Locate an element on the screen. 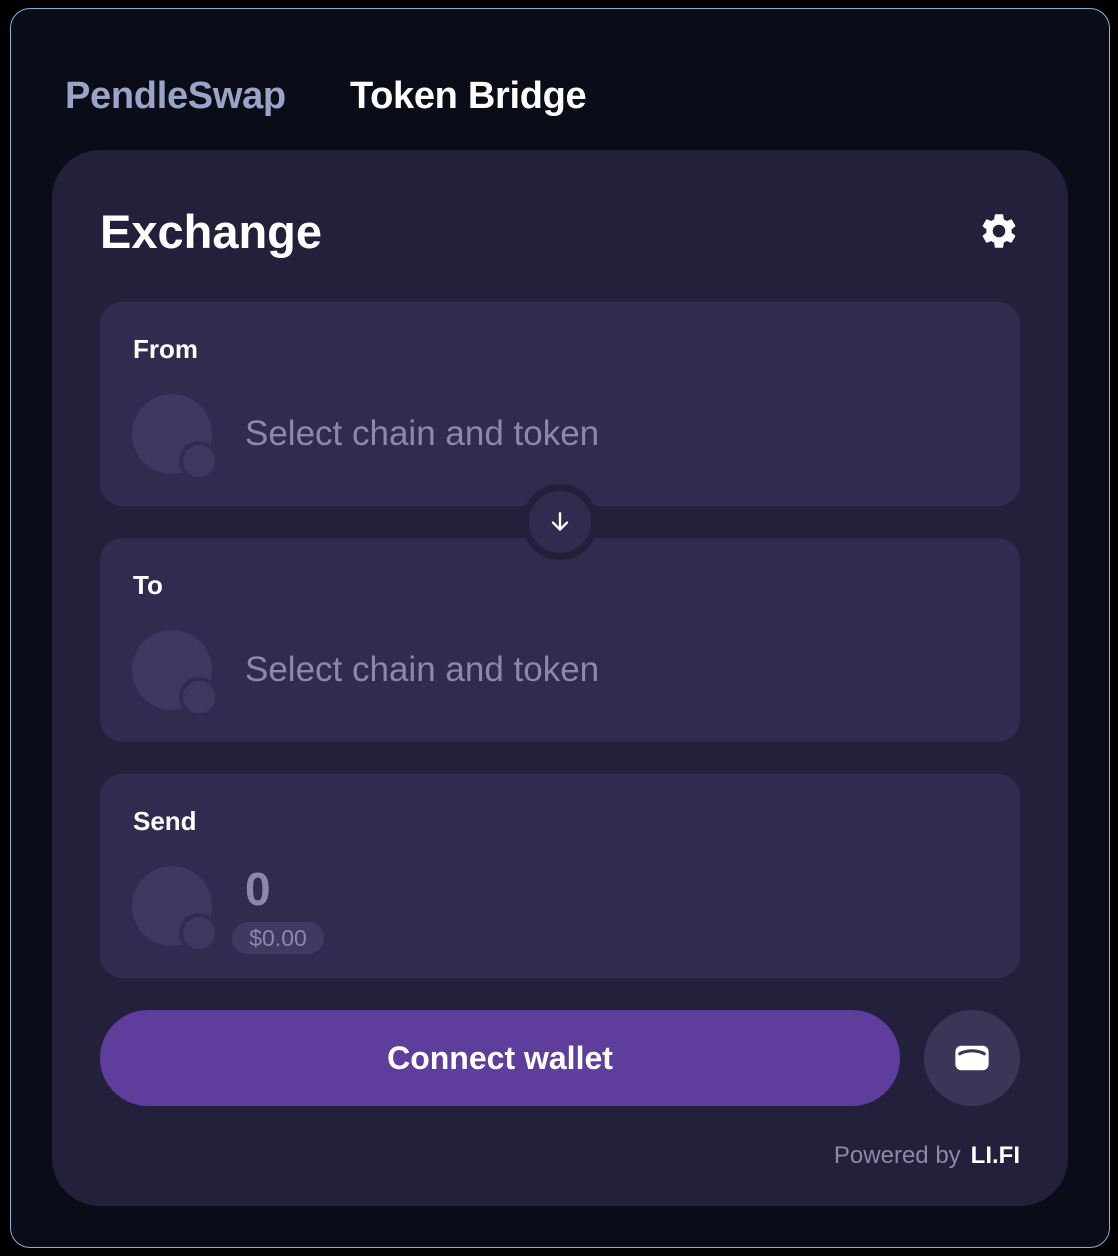 This screenshot has height=1256, width=1118. arrow-down-icon is located at coordinates (560, 521).